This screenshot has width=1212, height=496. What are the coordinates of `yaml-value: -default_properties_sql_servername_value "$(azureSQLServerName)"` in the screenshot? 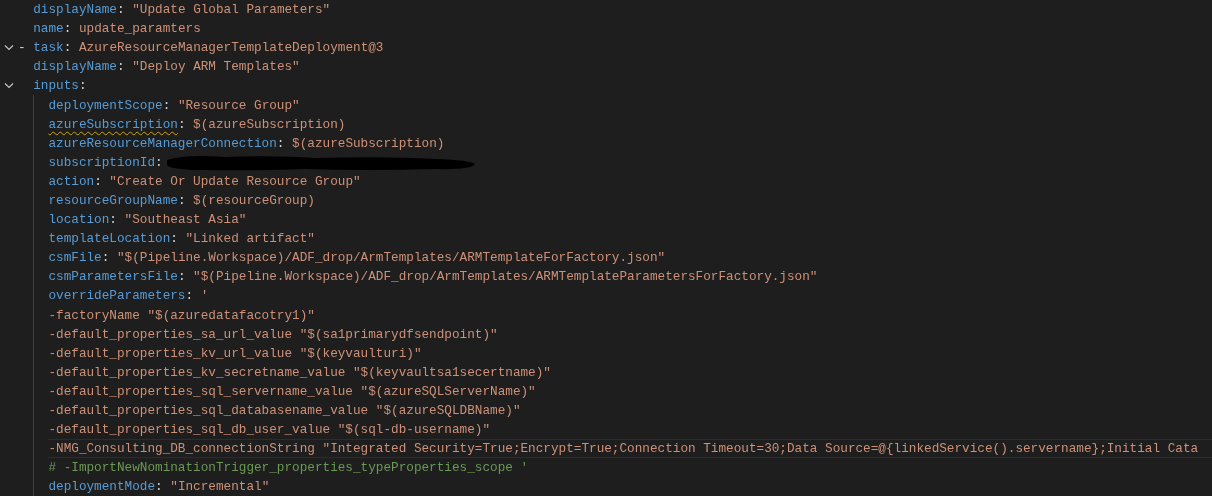 It's located at (292, 391).